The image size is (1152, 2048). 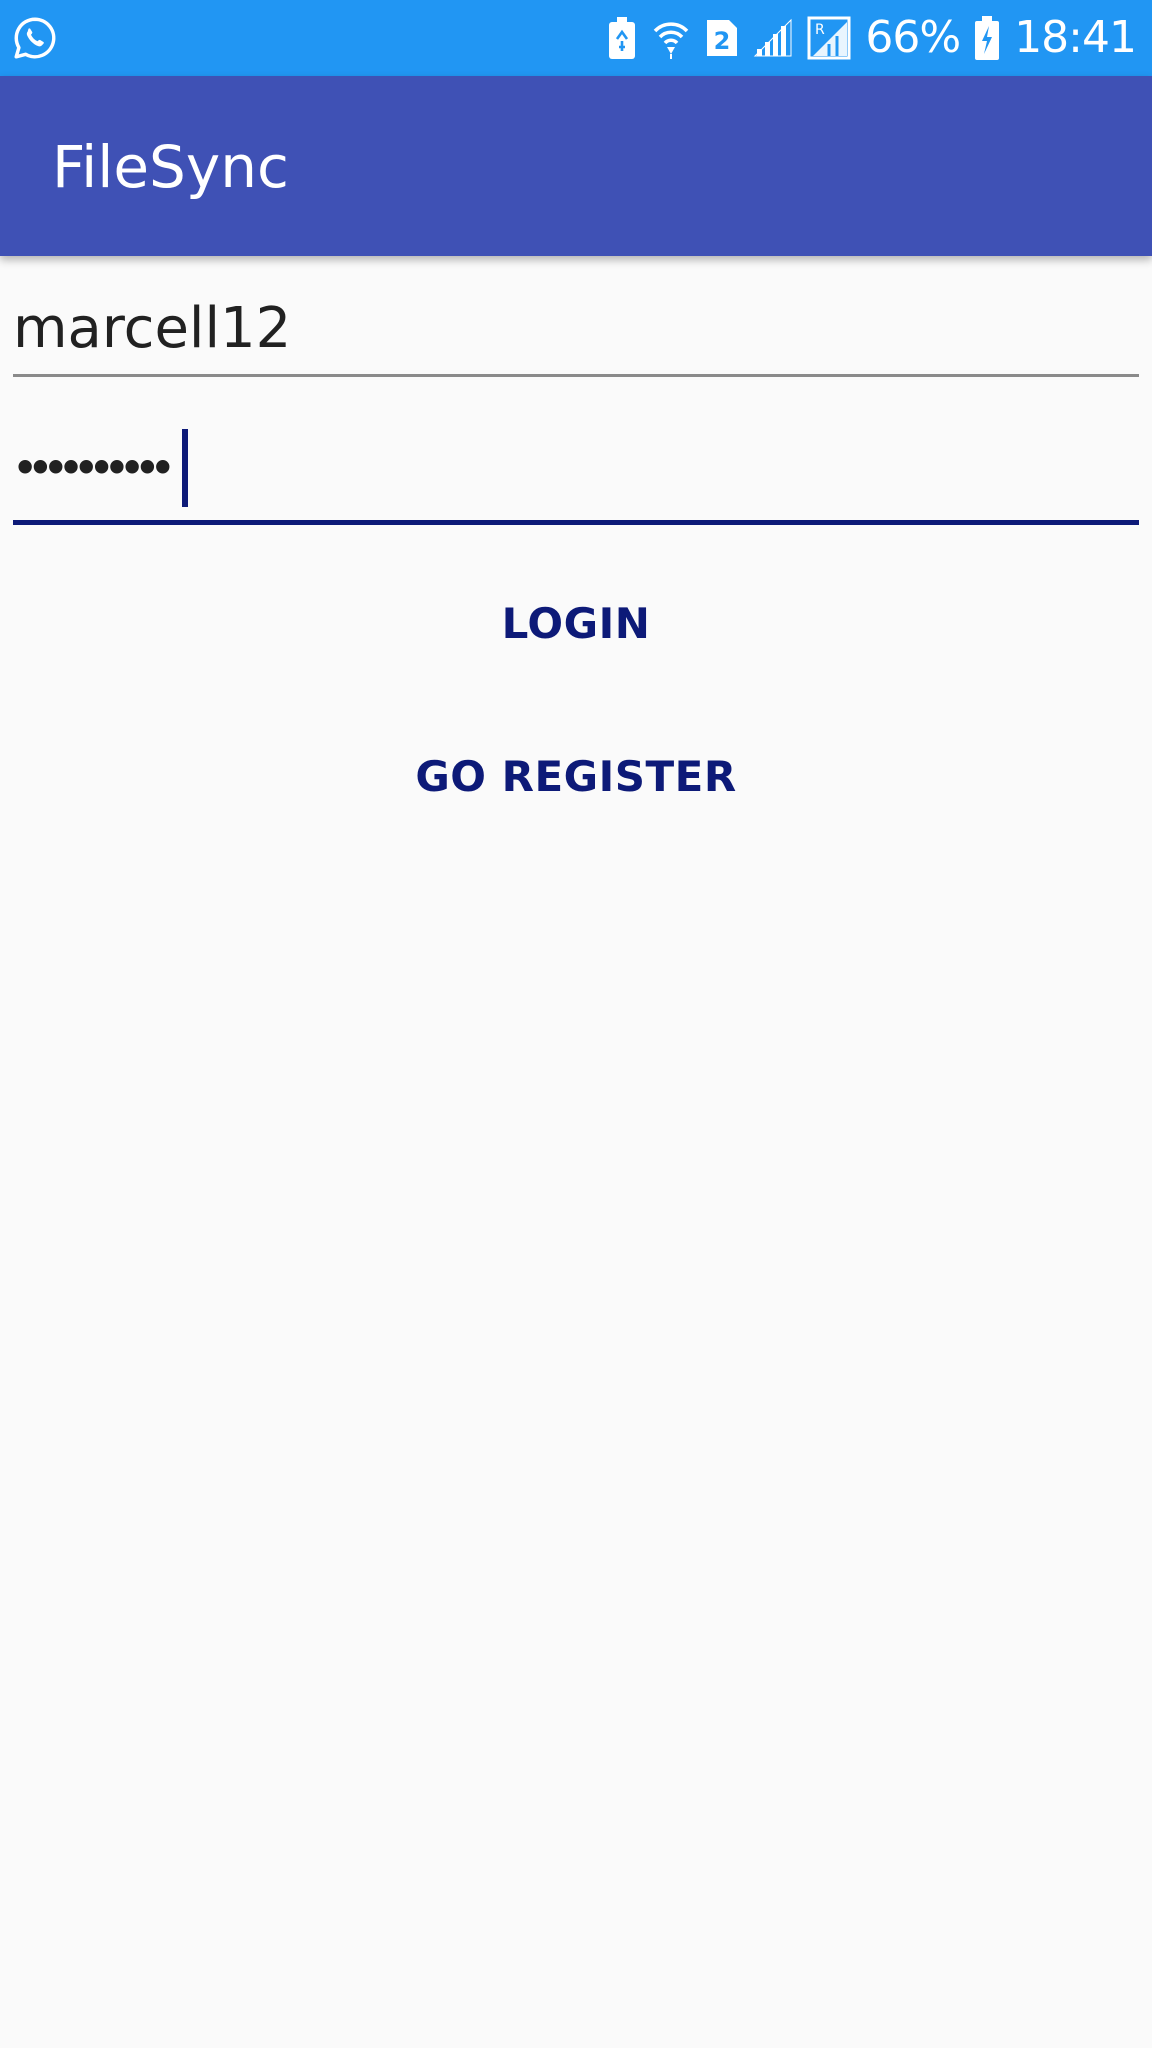 What do you see at coordinates (576, 777) in the screenshot?
I see `go-register-button: GO REGISTER` at bounding box center [576, 777].